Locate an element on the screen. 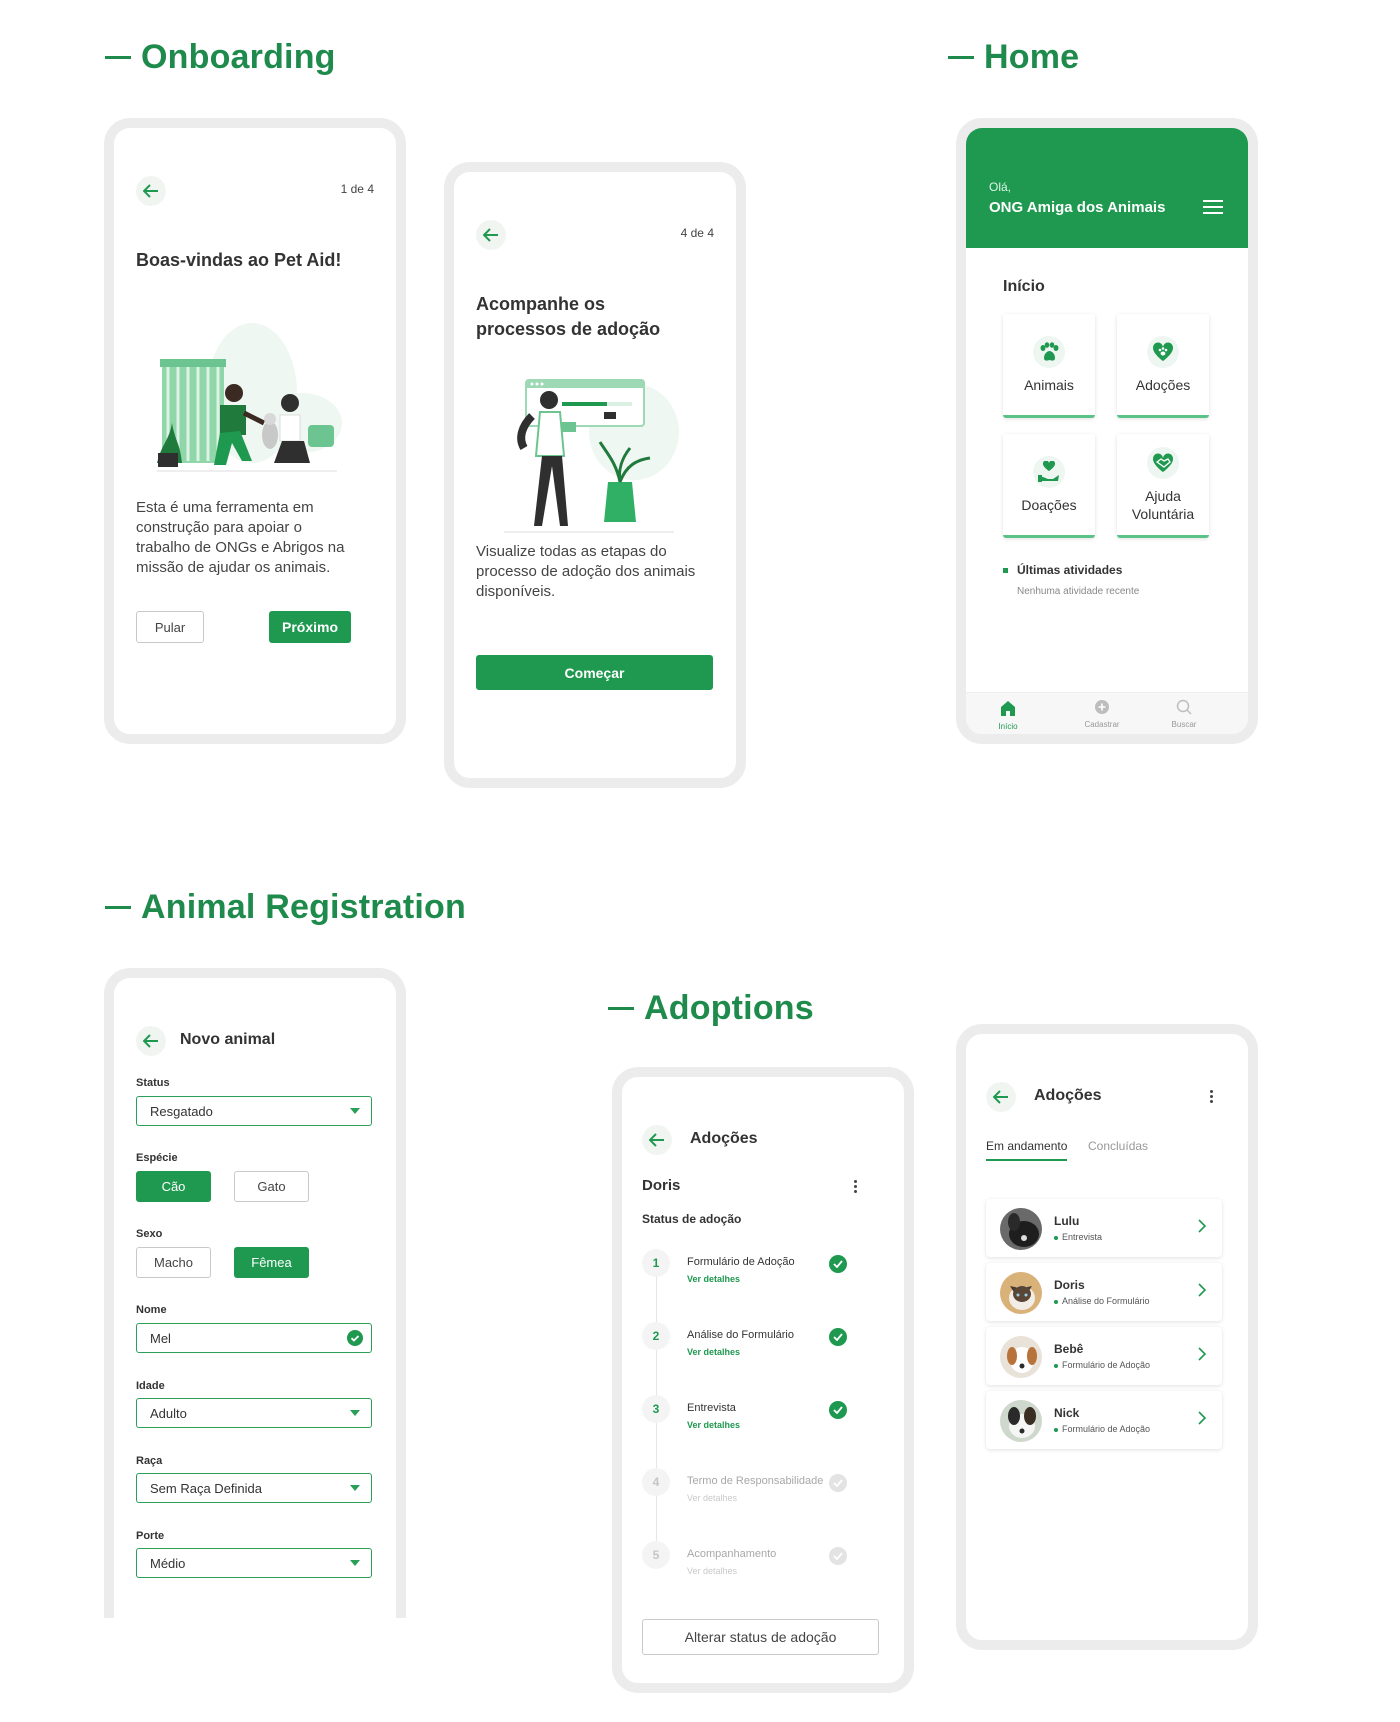  recent-activities-title: Últimas atividades is located at coordinates (1062, 570).